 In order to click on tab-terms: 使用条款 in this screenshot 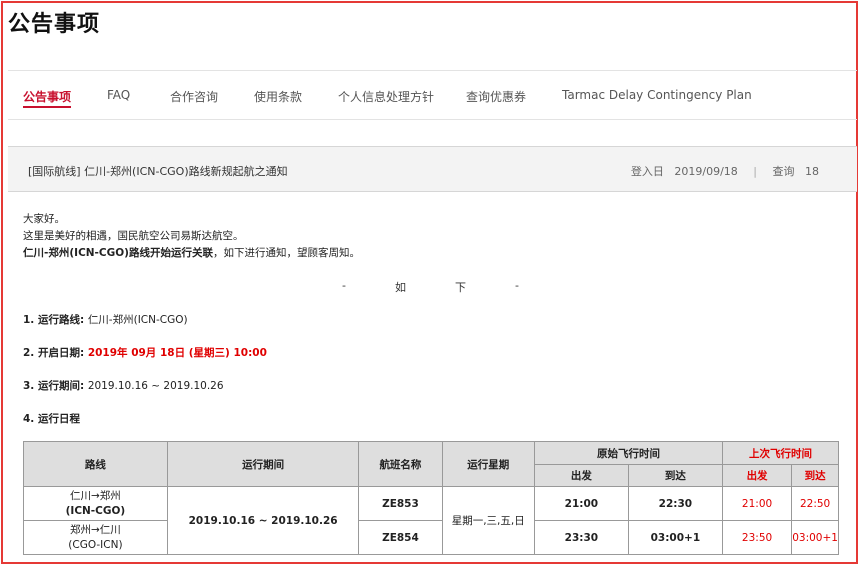, I will do `click(278, 96)`.